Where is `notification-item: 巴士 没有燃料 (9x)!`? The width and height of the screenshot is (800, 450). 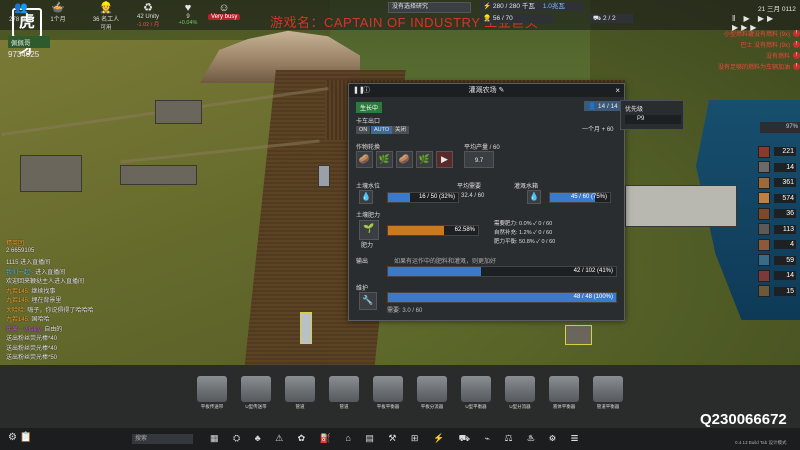 notification-item: 巴士 没有燃料 (9x)! is located at coordinates (745, 44).